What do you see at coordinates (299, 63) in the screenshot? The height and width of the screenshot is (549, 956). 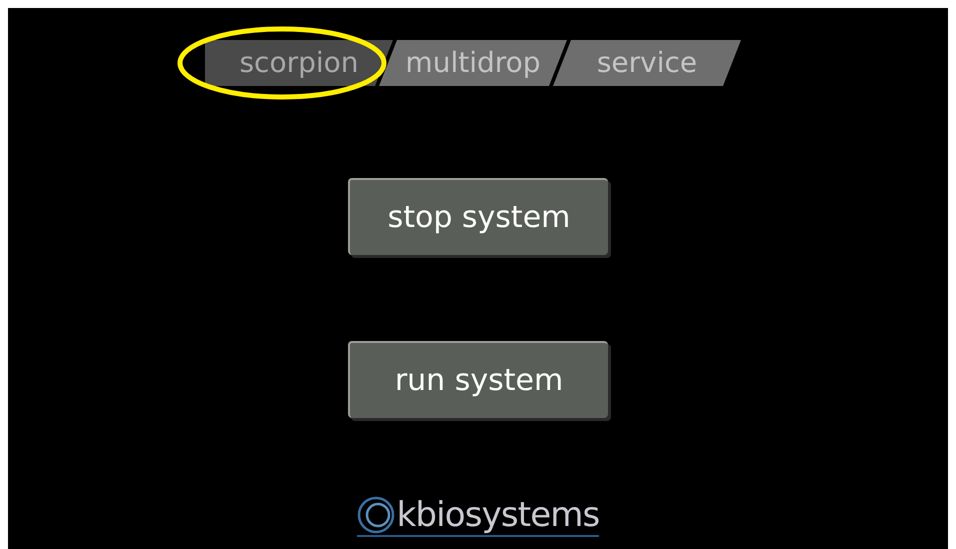 I see `tab: scorpion` at bounding box center [299, 63].